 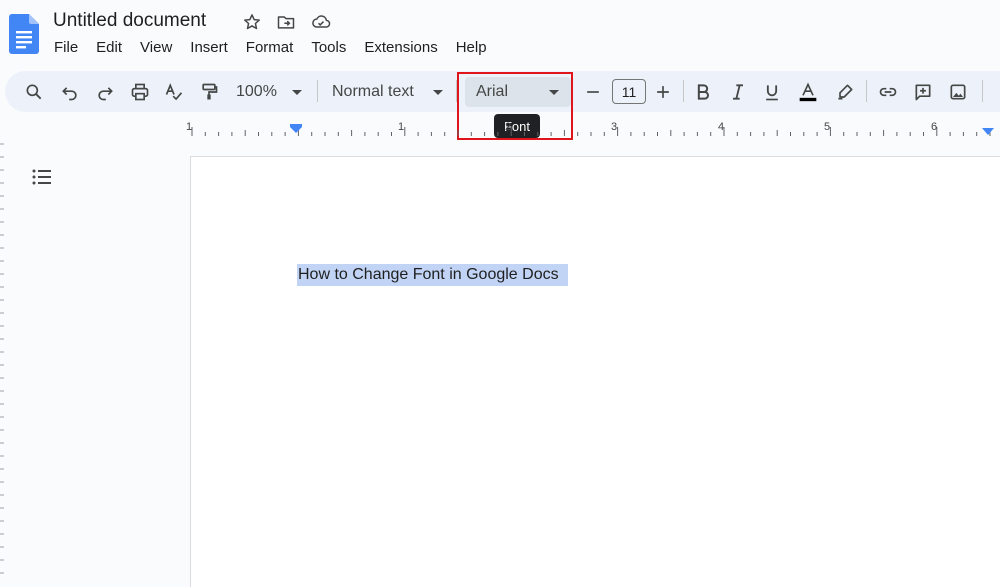 What do you see at coordinates (471, 48) in the screenshot?
I see `menu-help: Help` at bounding box center [471, 48].